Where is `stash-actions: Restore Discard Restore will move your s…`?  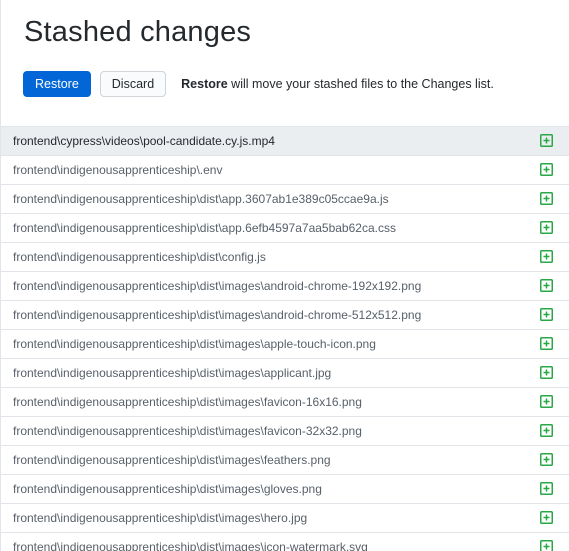 stash-actions: Restore Discard Restore will move your s… is located at coordinates (258, 84).